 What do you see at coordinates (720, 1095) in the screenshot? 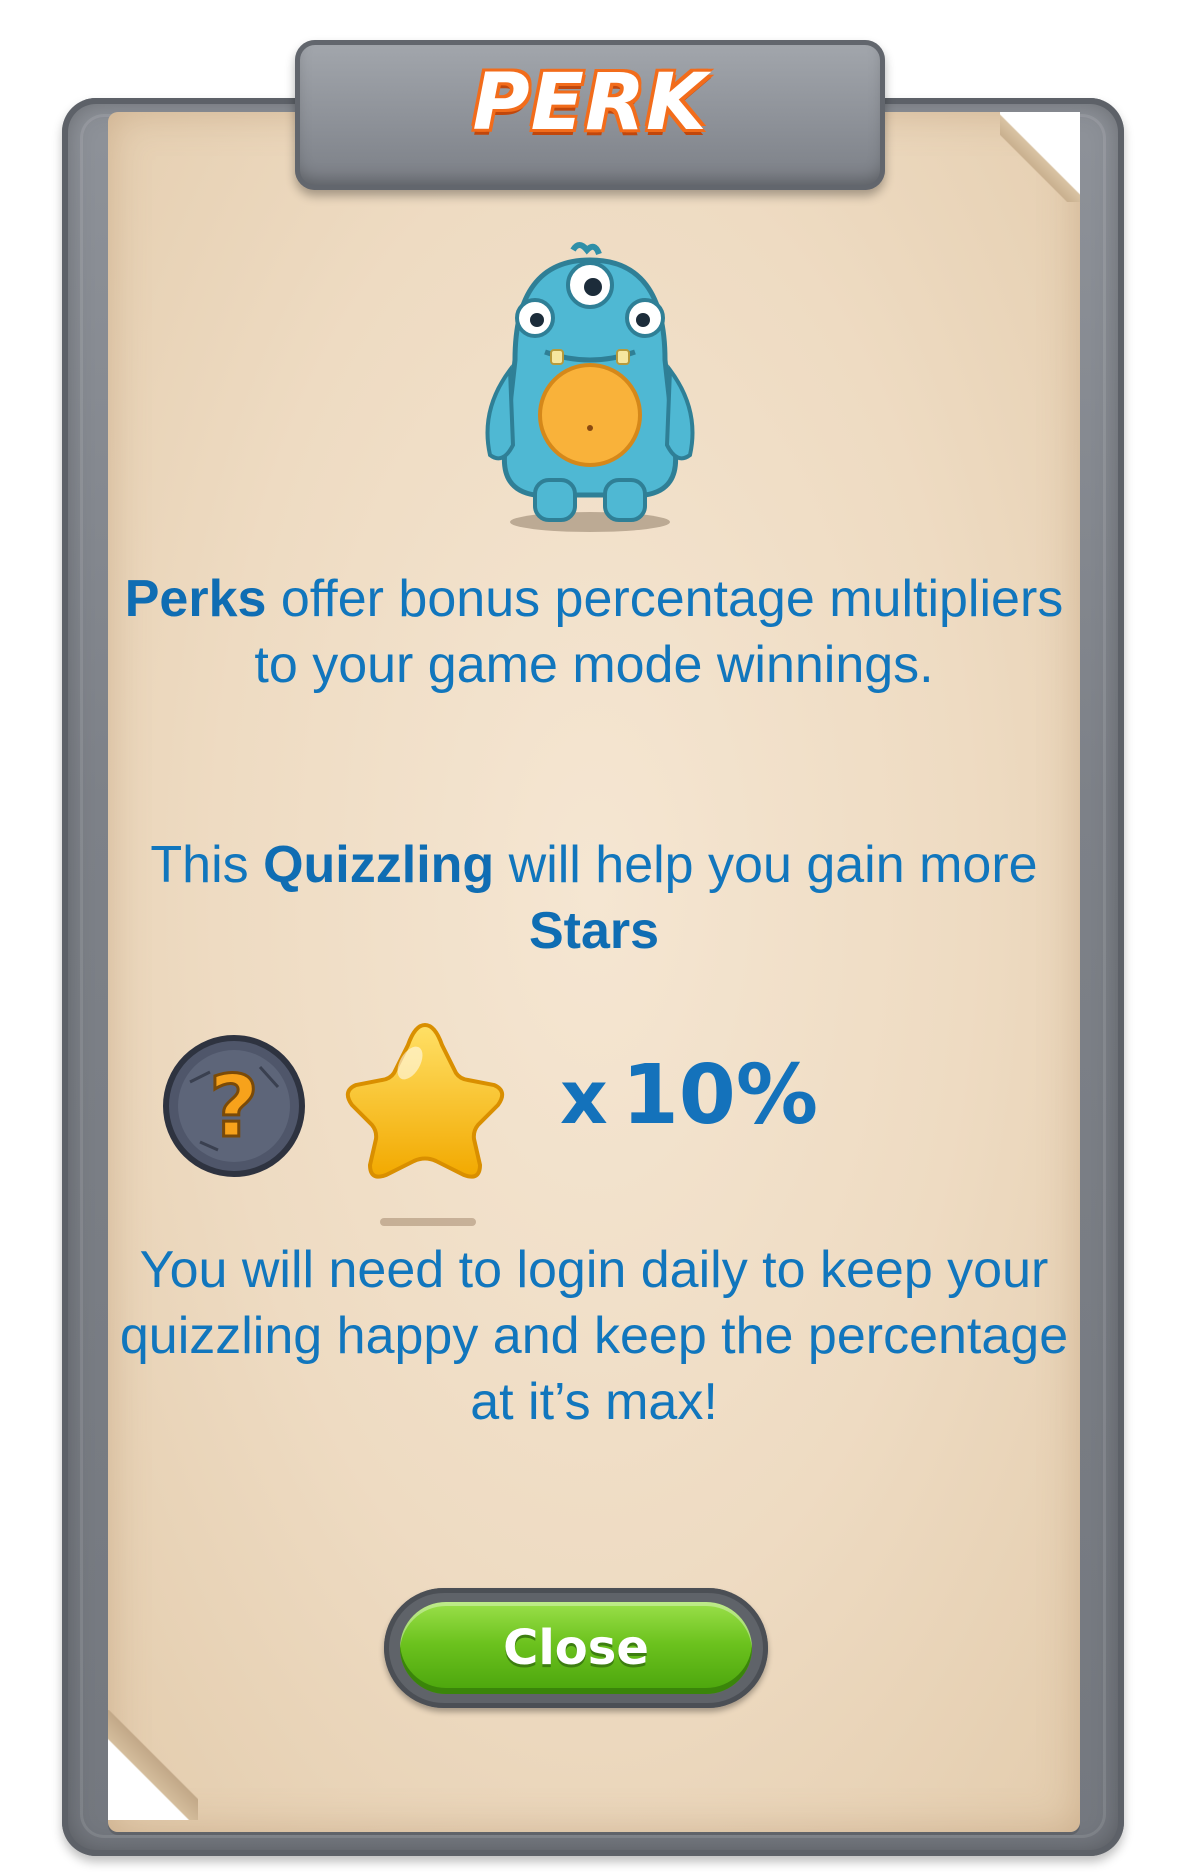
I see `multiplier-percent: 10%` at bounding box center [720, 1095].